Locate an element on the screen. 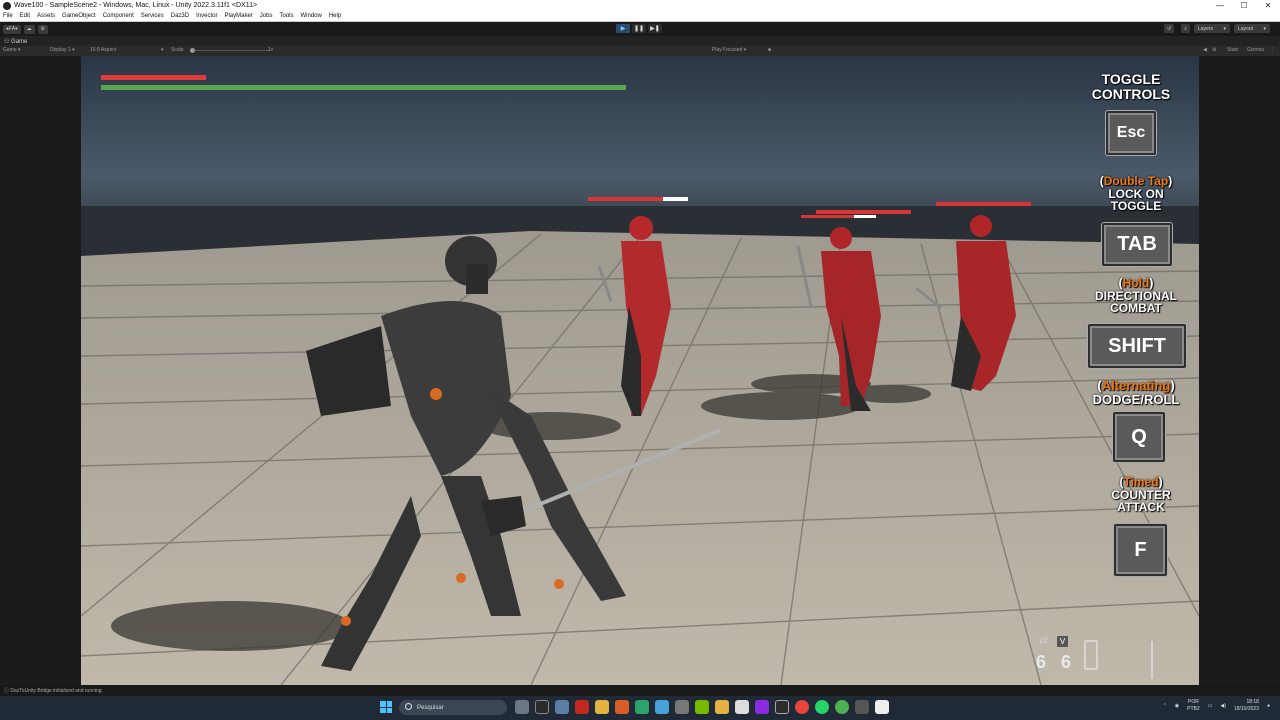 This screenshot has height=720, width=1280. whatsapp-icon is located at coordinates (822, 707).